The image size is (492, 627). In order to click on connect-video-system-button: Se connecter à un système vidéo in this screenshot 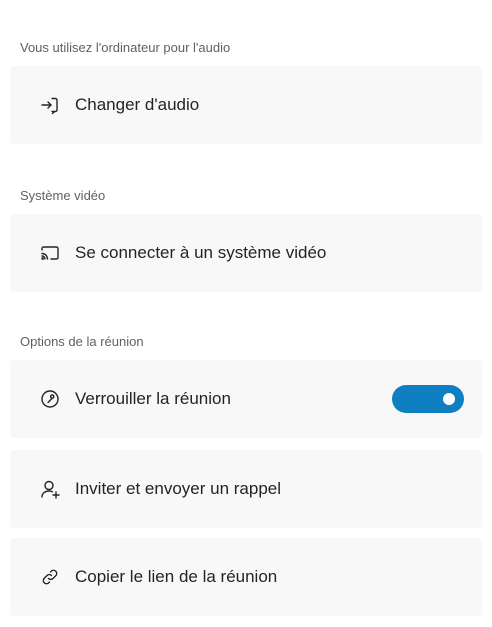, I will do `click(246, 253)`.